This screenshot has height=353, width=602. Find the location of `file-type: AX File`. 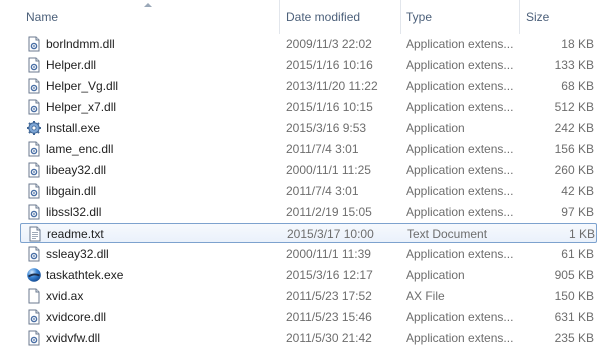

file-type: AX File is located at coordinates (425, 296).